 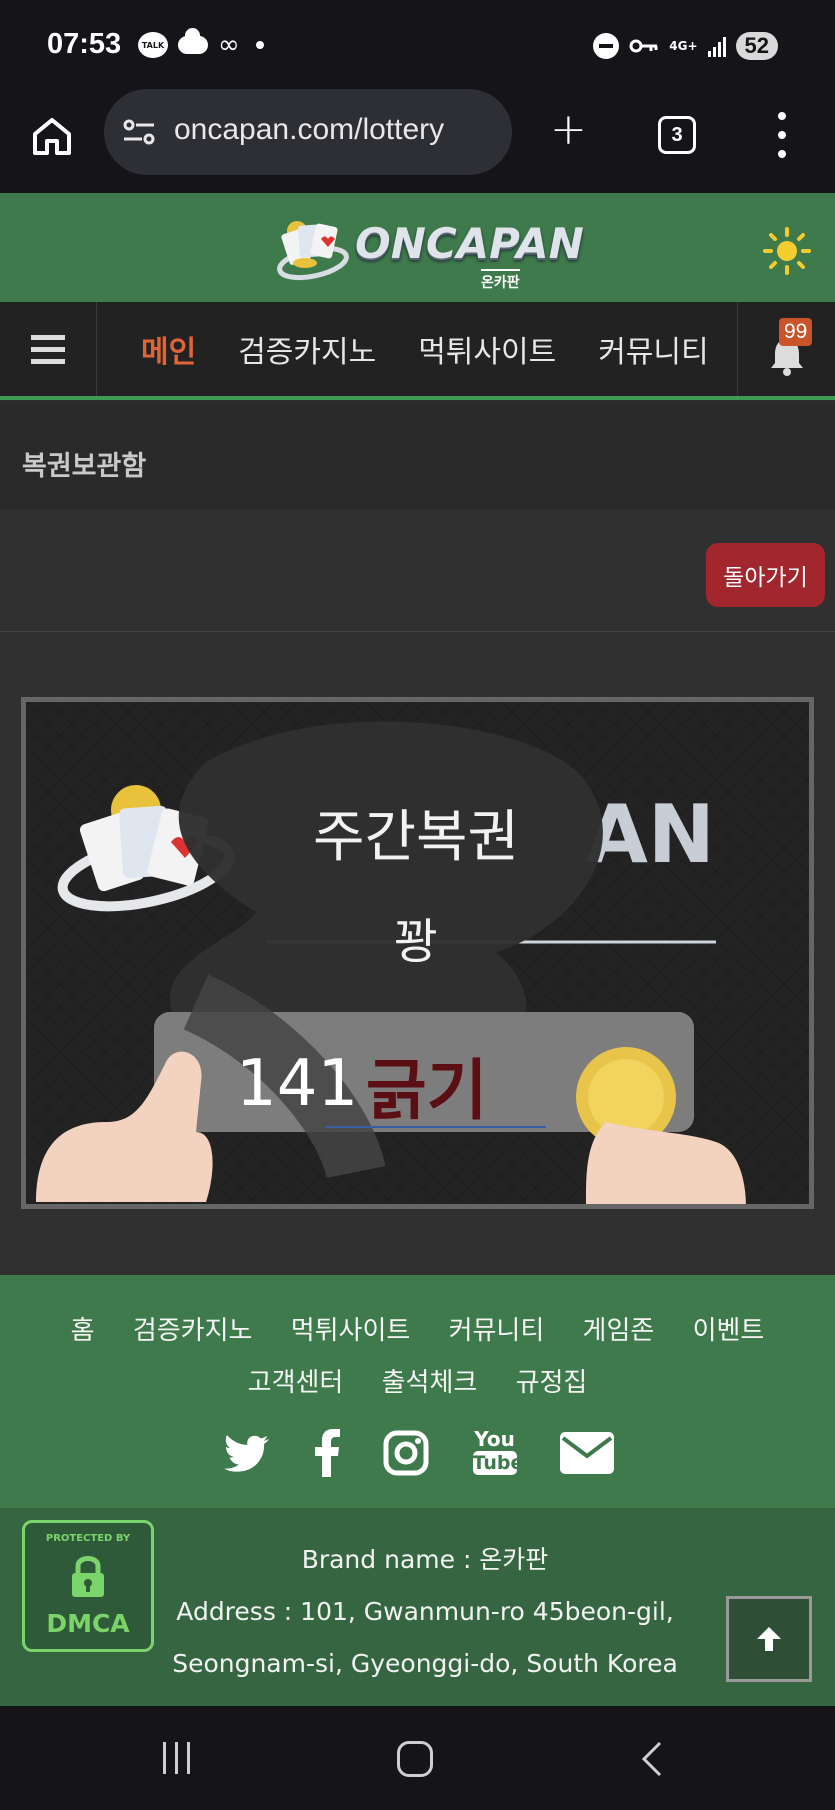 I want to click on nav-items: 메인 검증카지노 먹튀사이트 커뮤니티, so click(x=417, y=349).